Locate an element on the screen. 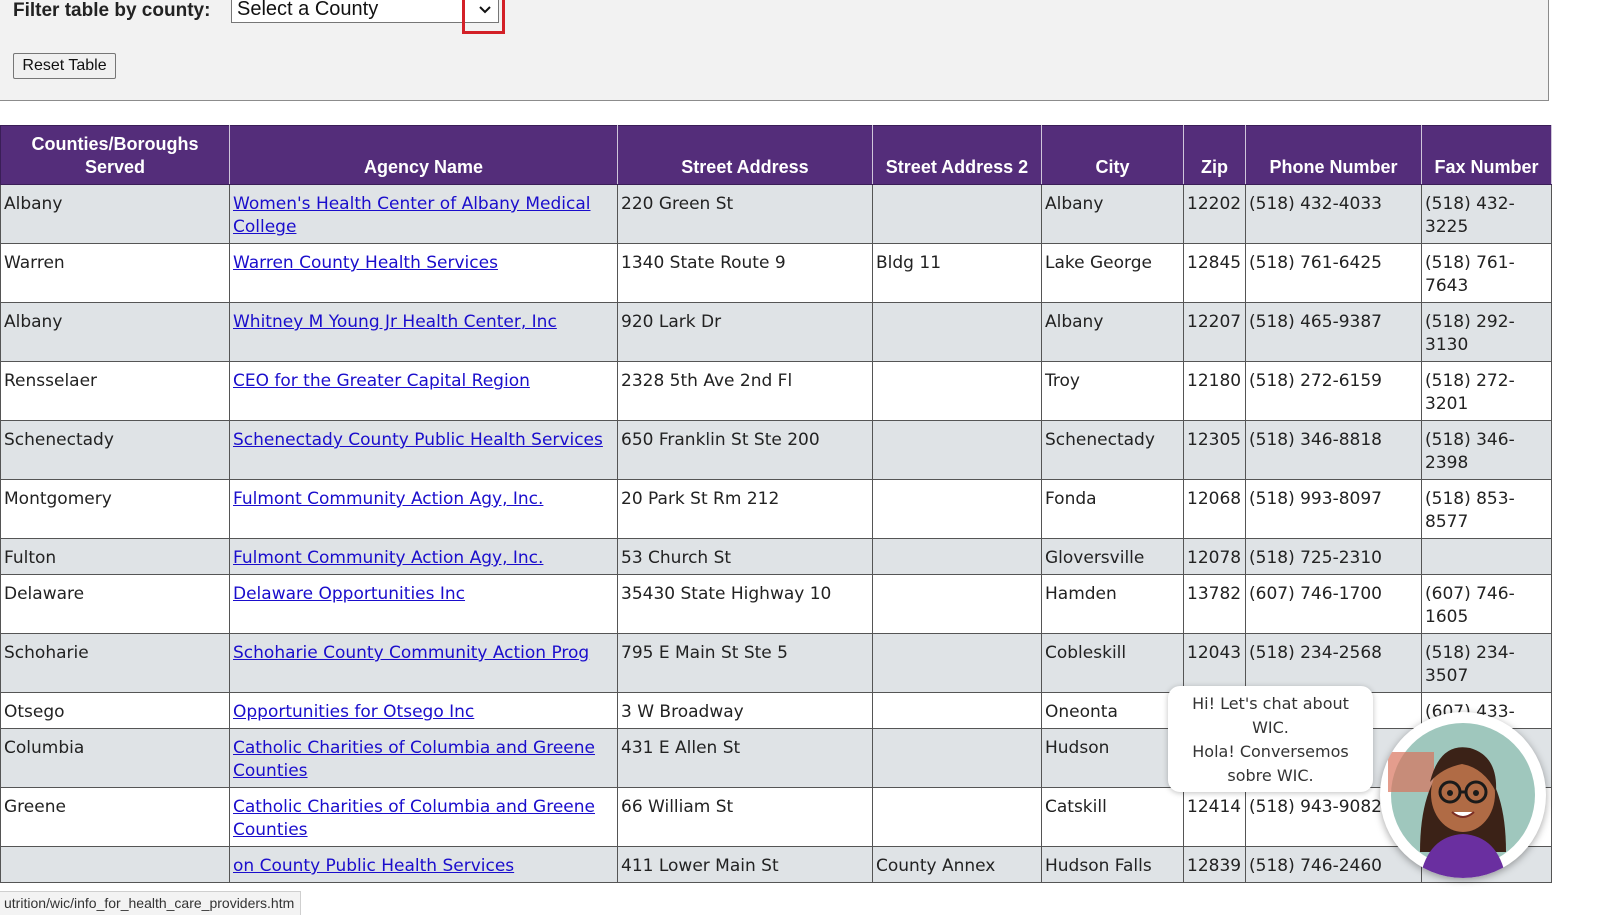 The image size is (1624, 915). chat-avatar-button is located at coordinates (1463, 795).